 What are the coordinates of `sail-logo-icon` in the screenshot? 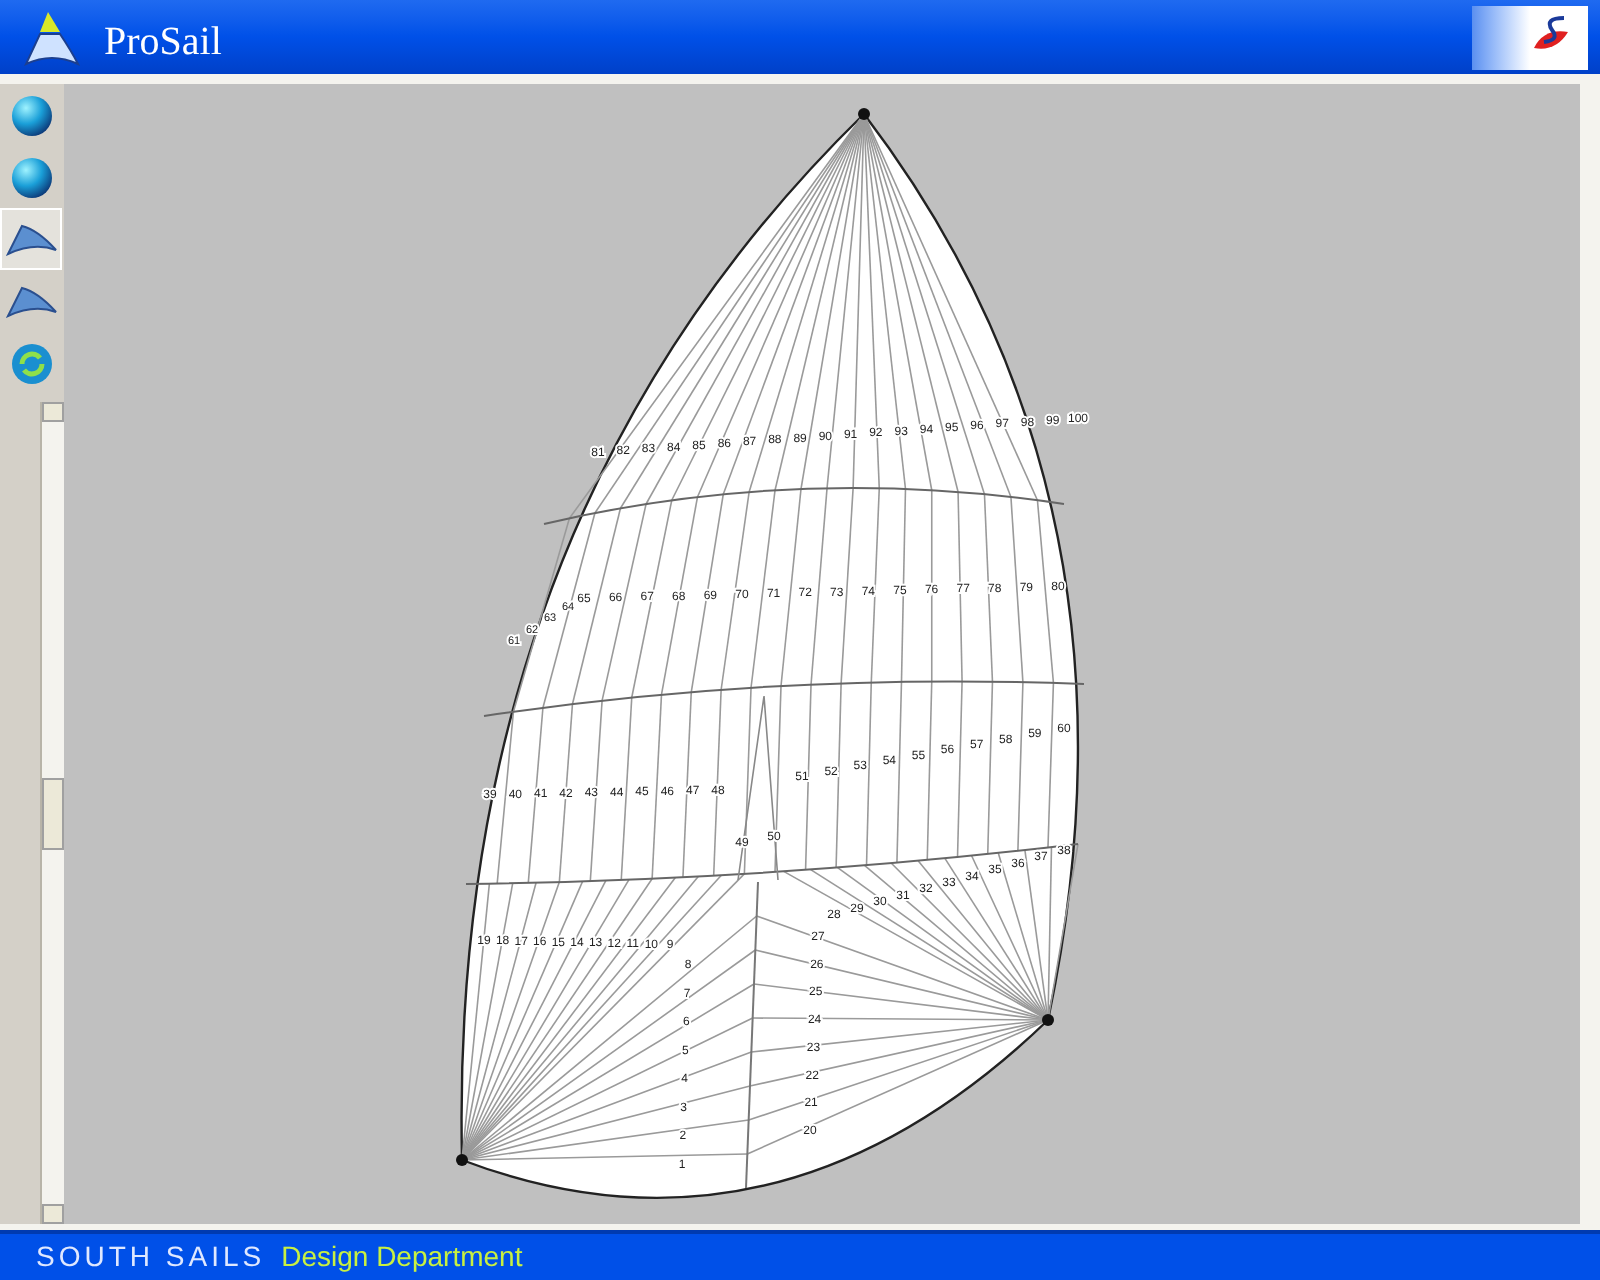 It's located at (52, 37).